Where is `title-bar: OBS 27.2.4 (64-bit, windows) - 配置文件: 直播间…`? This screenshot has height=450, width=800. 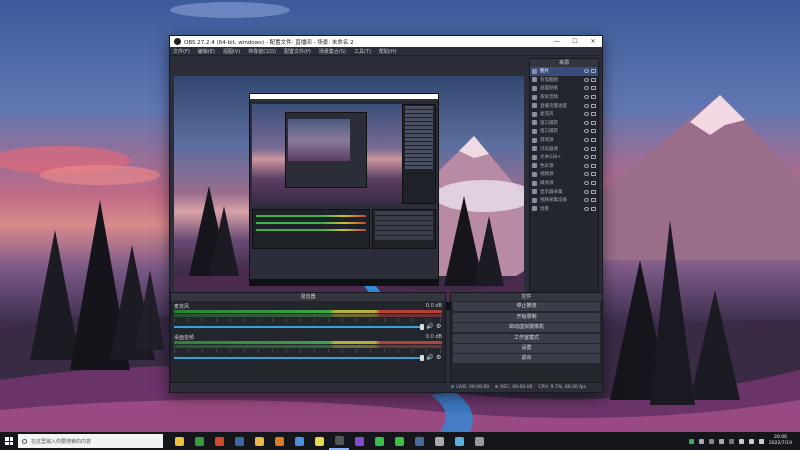 title-bar: OBS 27.2.4 (64-bit, windows) - 配置文件: 直播间… is located at coordinates (386, 41).